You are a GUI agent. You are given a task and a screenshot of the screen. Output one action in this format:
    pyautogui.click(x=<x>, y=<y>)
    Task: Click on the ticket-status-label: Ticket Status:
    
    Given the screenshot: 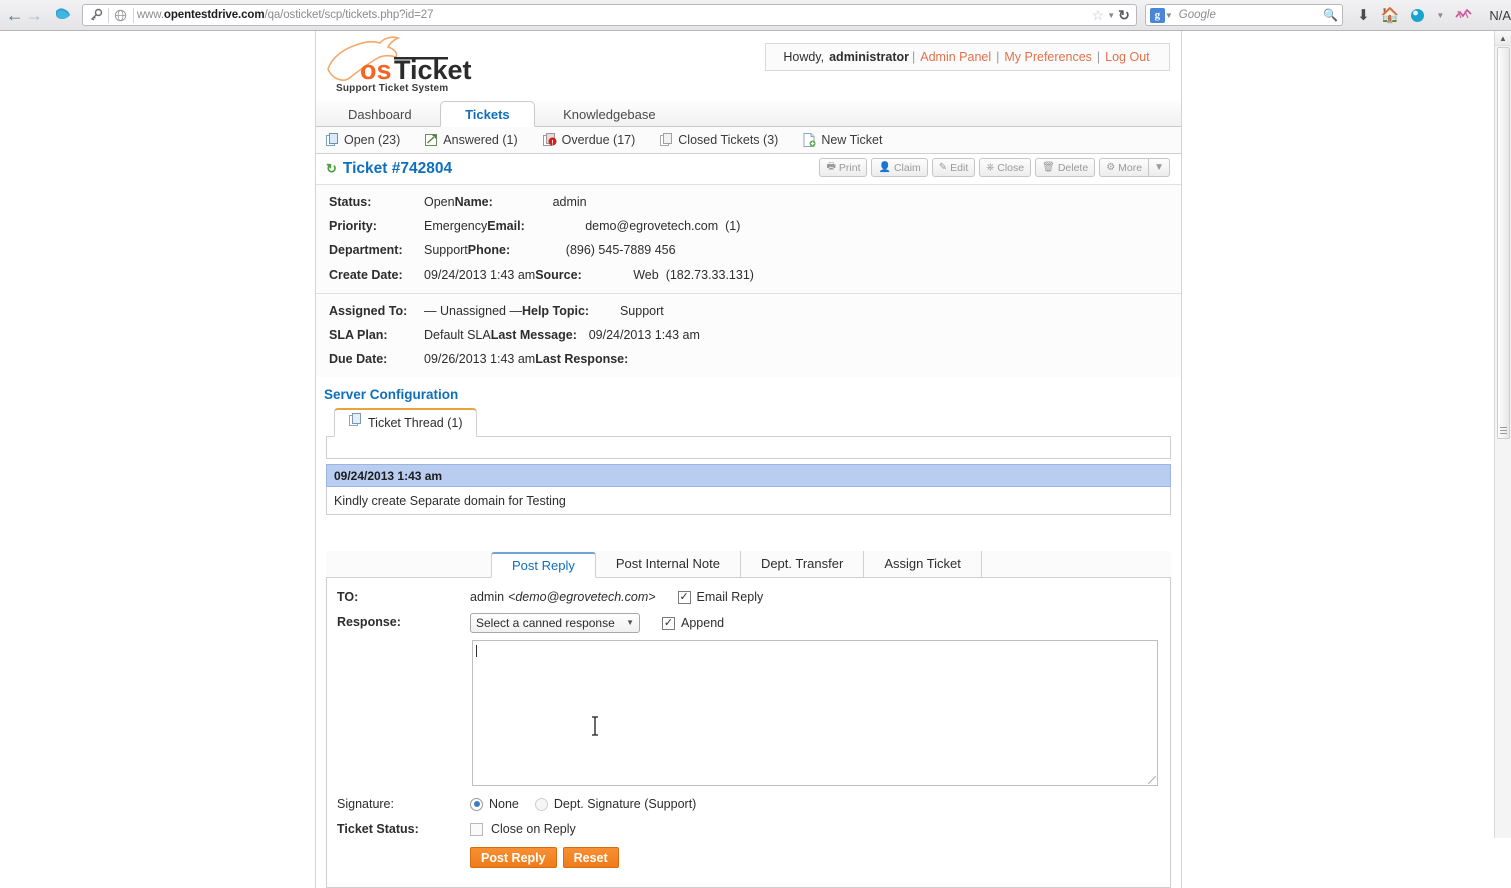 What is the action you would take?
    pyautogui.click(x=378, y=829)
    